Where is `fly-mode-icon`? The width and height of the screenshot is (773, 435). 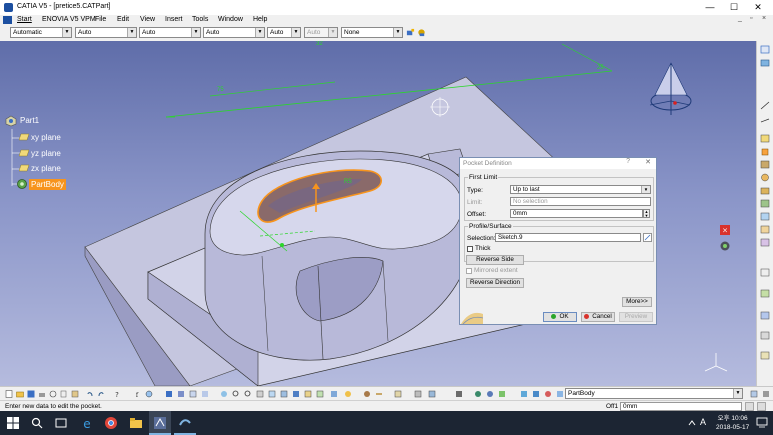 fly-mode-icon is located at coordinates (181, 394).